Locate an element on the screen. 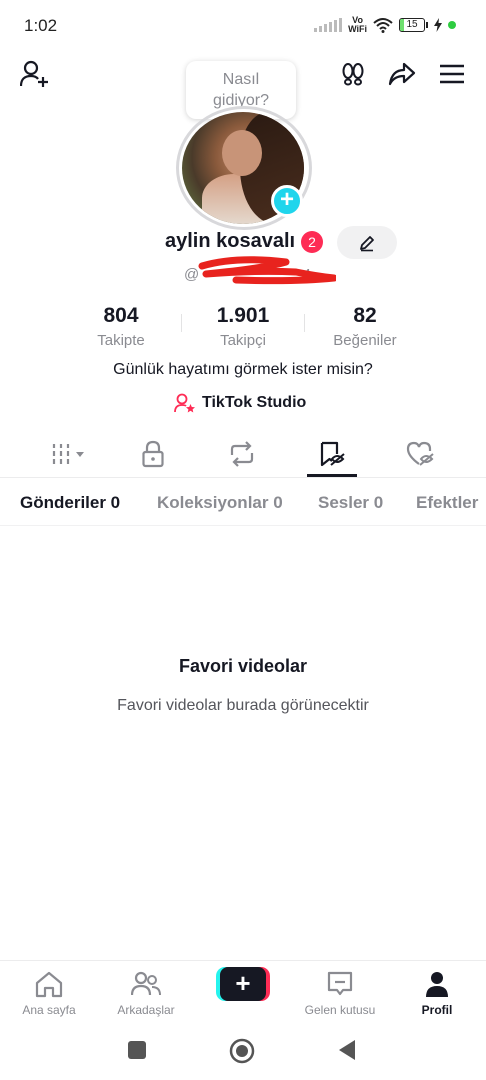 Image resolution: width=486 pixels, height=1080 pixels. plus-icon: + is located at coordinates (243, 984).